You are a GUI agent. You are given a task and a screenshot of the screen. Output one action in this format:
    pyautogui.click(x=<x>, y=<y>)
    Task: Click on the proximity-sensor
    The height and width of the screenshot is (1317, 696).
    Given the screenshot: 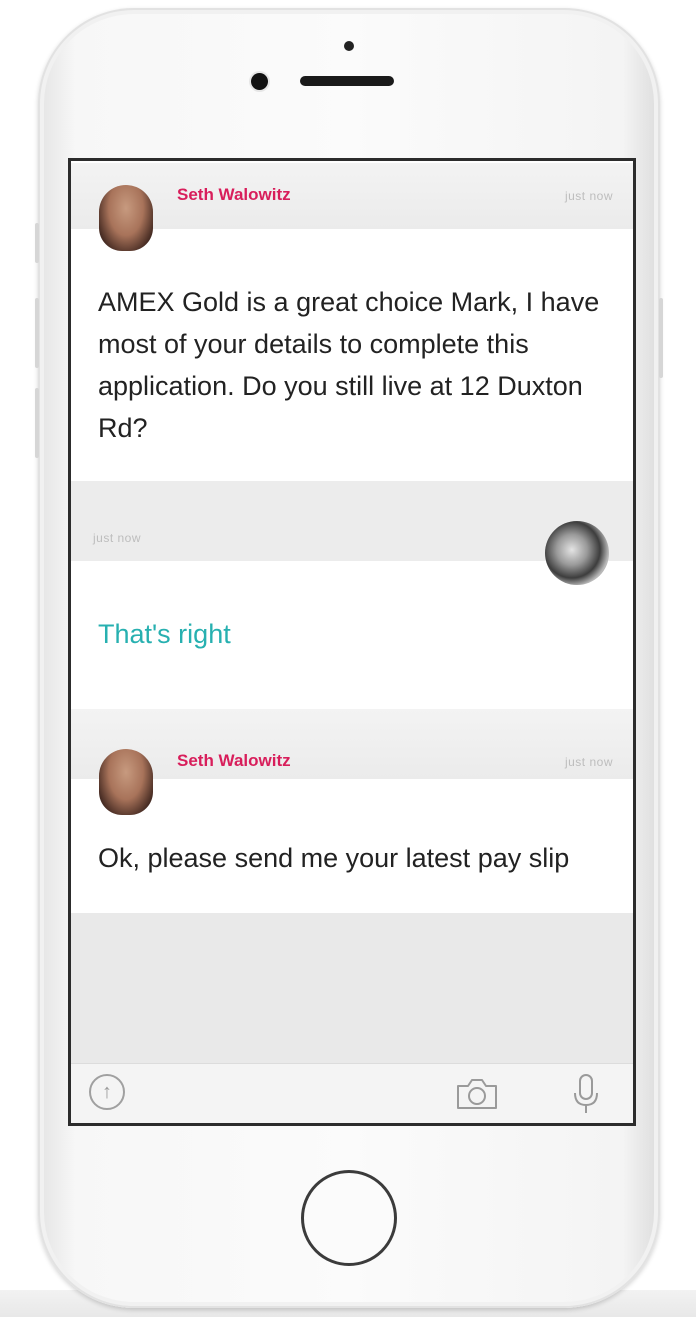 What is the action you would take?
    pyautogui.click(x=349, y=46)
    